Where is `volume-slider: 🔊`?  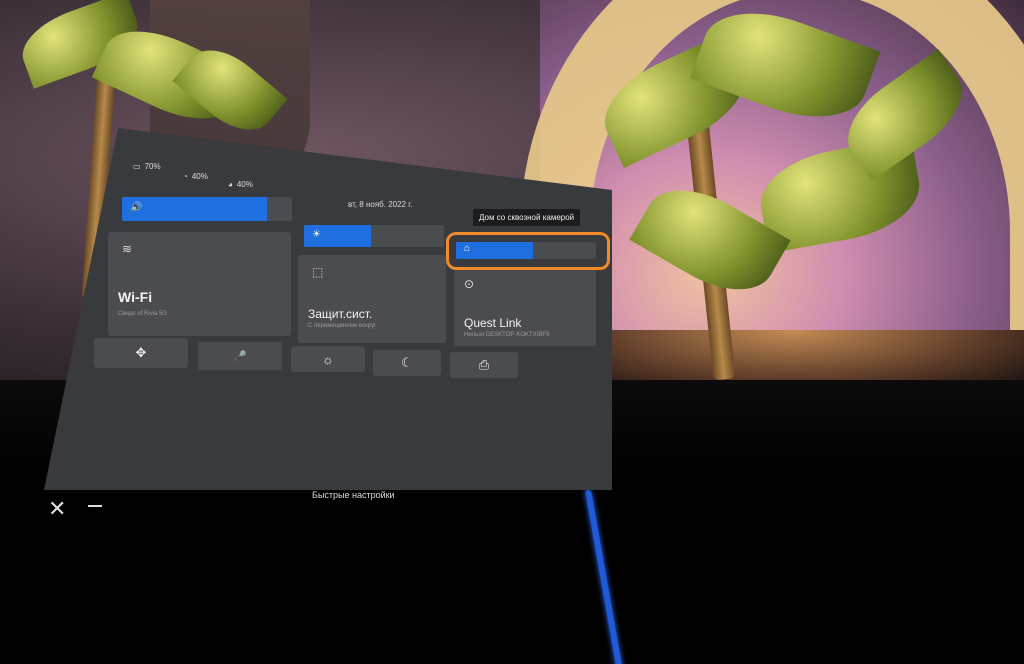 volume-slider: 🔊 is located at coordinates (207, 209).